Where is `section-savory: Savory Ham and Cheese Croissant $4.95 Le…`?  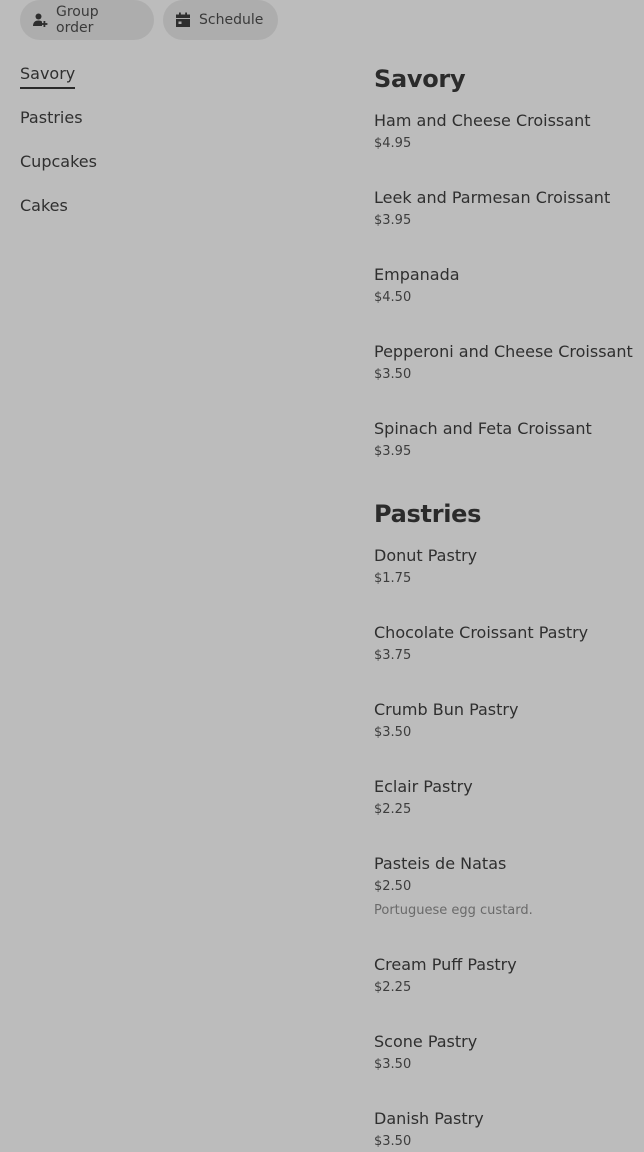
section-savory: Savory Ham and Cheese Croissant $4.95 Le… is located at coordinates (509, 262).